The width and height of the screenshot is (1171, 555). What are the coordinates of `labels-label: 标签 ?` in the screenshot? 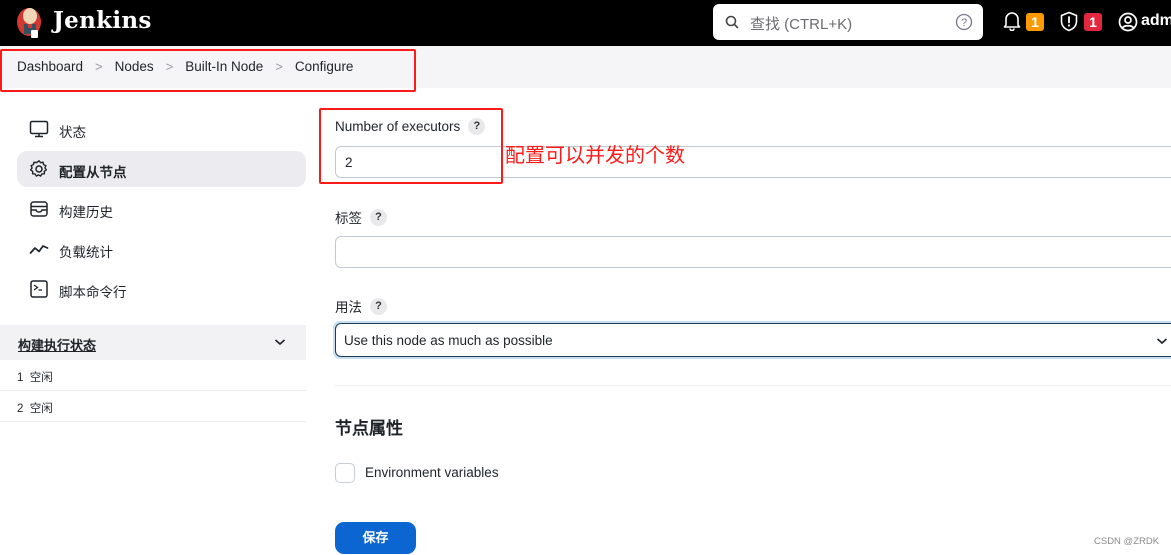 It's located at (361, 217).